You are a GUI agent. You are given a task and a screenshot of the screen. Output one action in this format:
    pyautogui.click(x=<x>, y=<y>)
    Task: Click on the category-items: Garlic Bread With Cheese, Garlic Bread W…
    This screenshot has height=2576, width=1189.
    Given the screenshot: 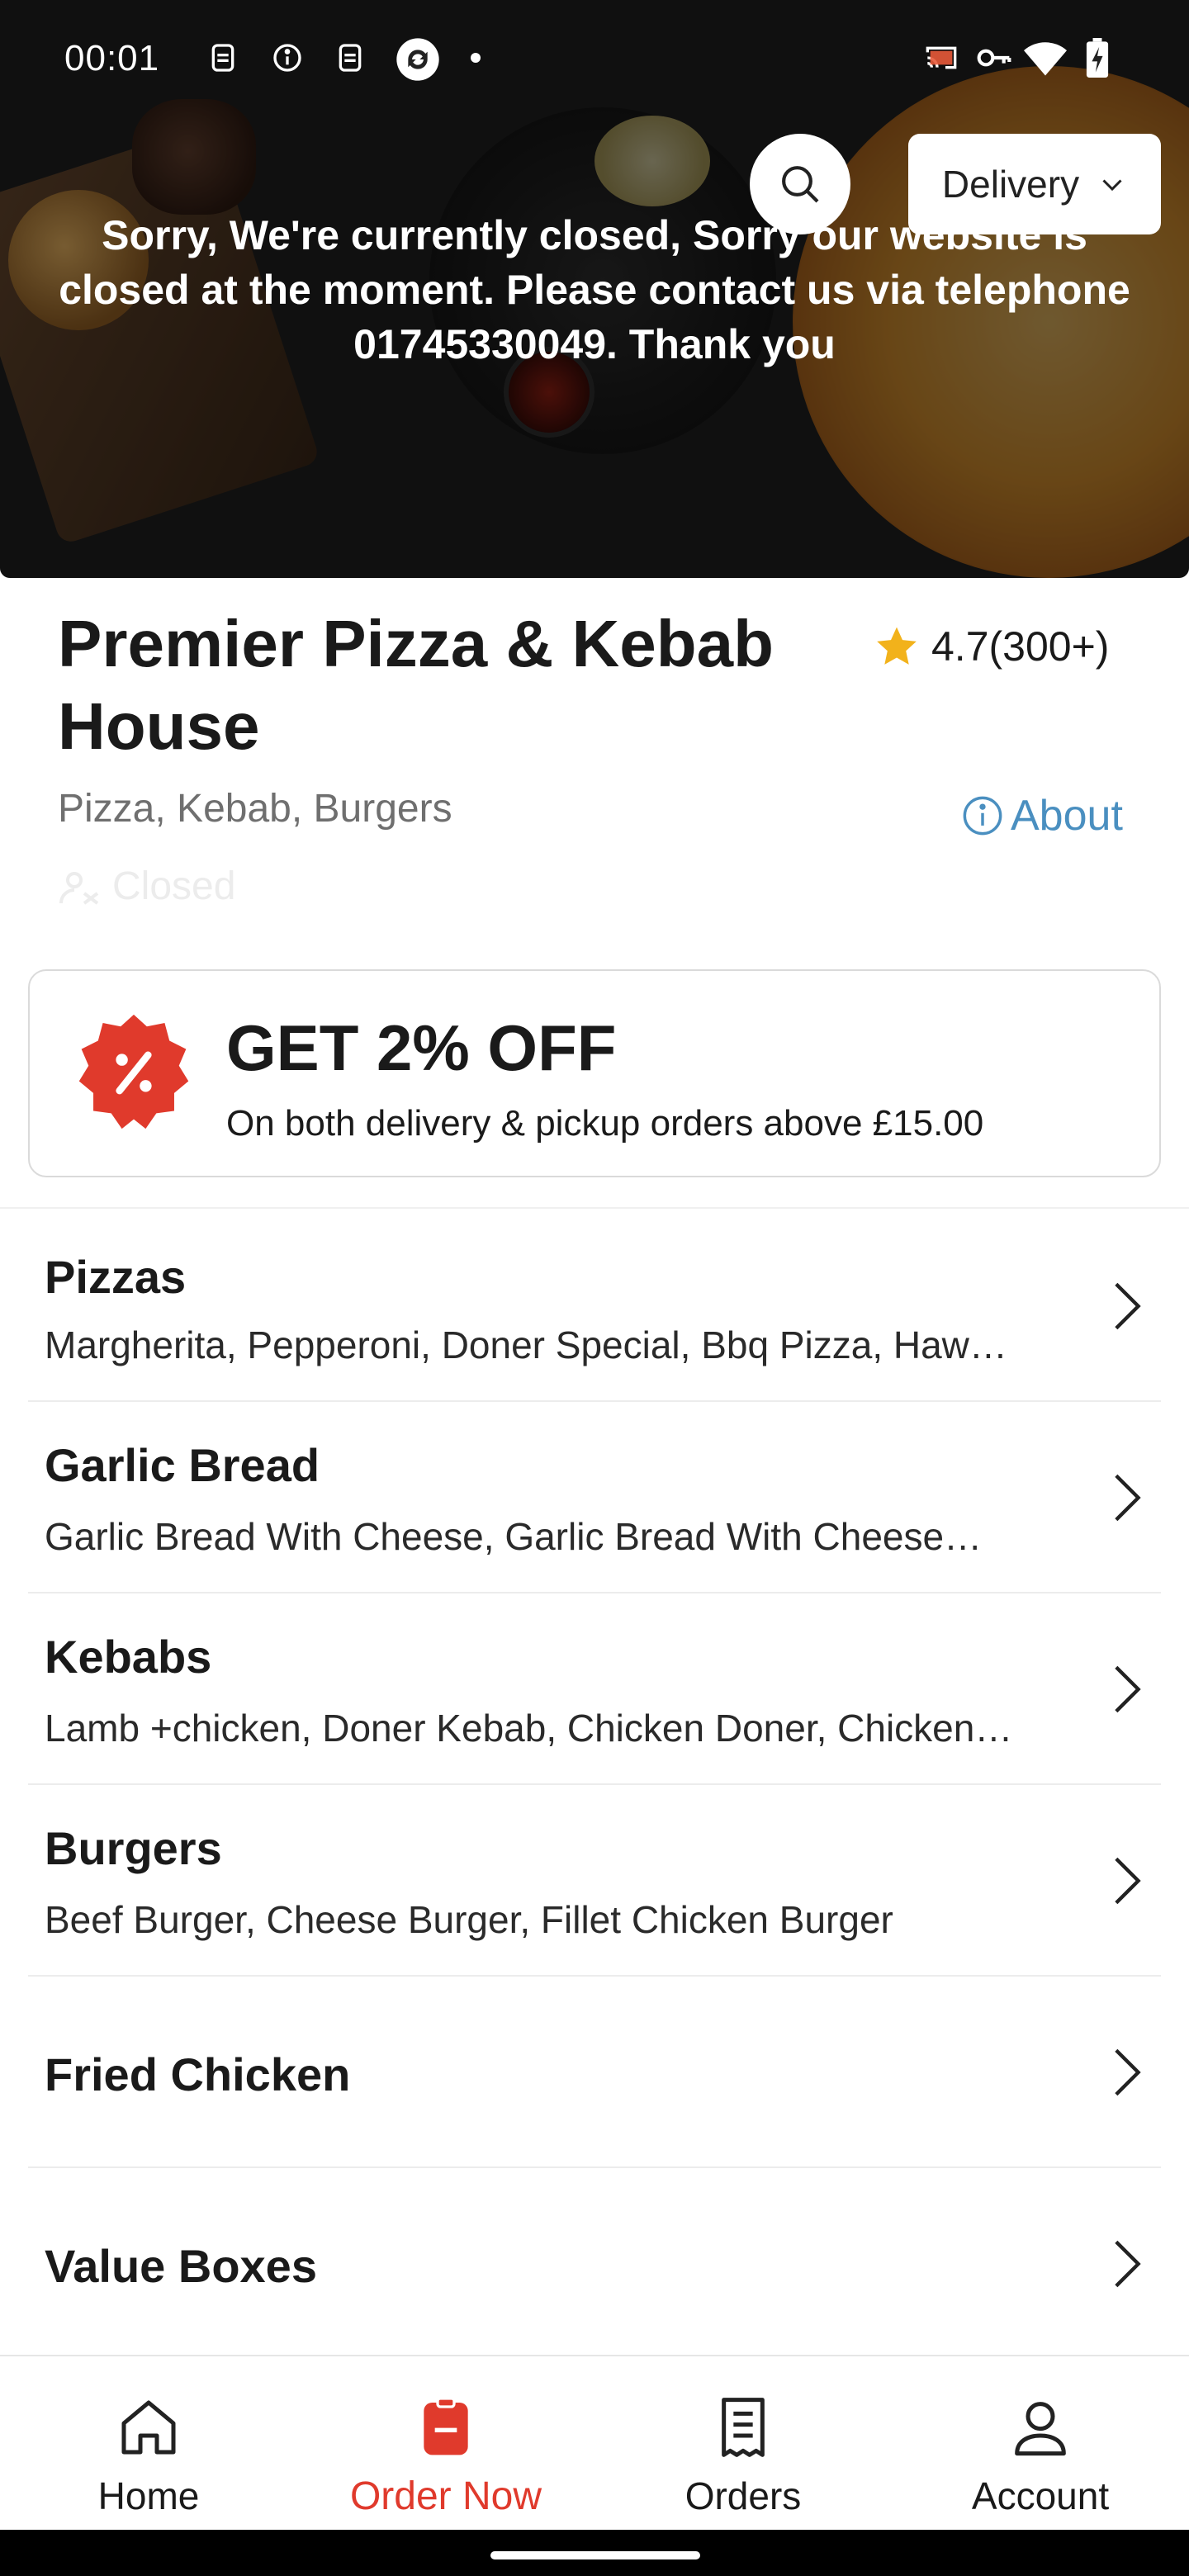 What is the action you would take?
    pyautogui.click(x=514, y=1536)
    